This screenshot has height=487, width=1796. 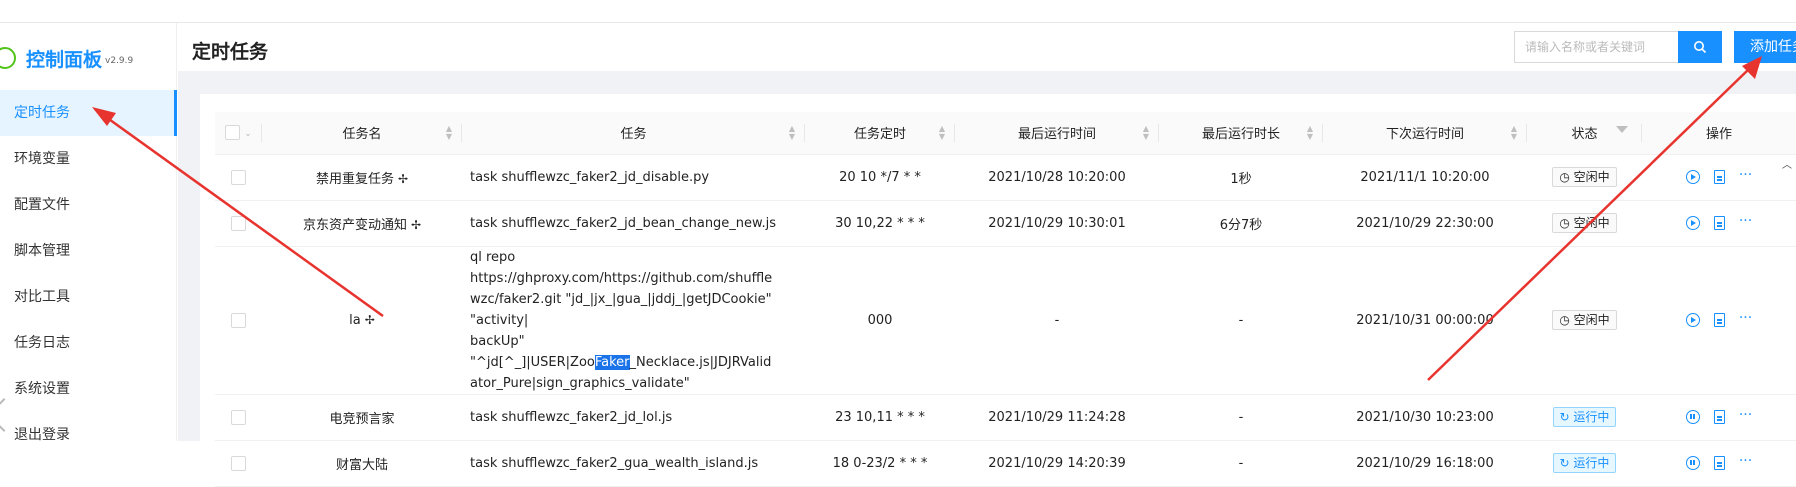 I want to click on chevron-down-icon: ⌄, so click(x=248, y=134).